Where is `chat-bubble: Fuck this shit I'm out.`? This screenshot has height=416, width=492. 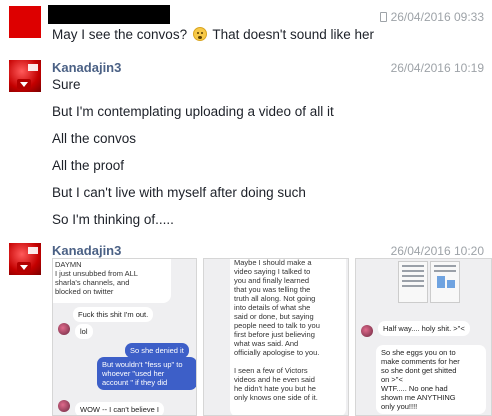 chat-bubble: Fuck this shit I'm out. is located at coordinates (113, 314).